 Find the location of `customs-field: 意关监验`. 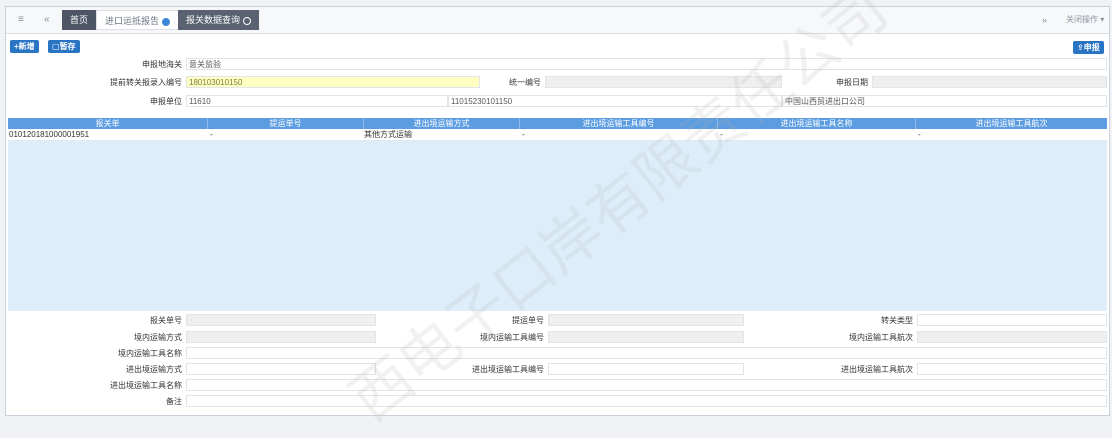

customs-field: 意关监验 is located at coordinates (646, 64).